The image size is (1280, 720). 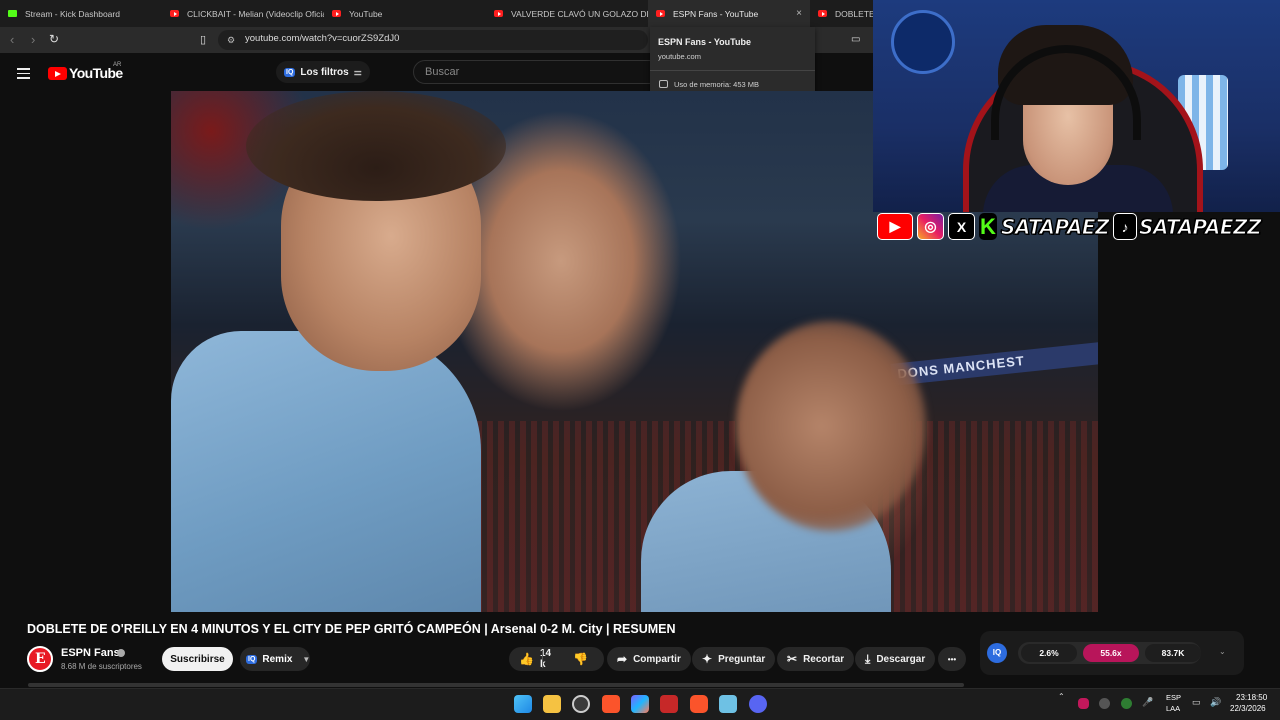 I want to click on iq-stat-percent: 2.6%, so click(x=1049, y=653).